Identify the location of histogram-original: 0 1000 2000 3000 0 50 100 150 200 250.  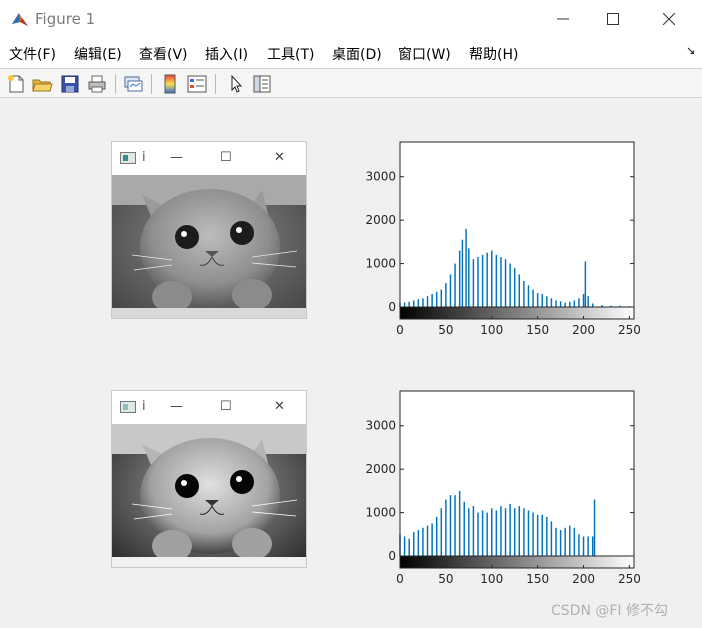
(503, 239).